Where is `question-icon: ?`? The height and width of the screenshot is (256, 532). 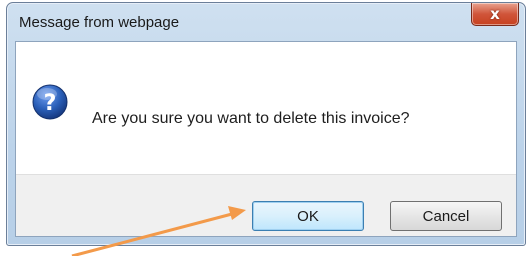 question-icon: ? is located at coordinates (50, 102).